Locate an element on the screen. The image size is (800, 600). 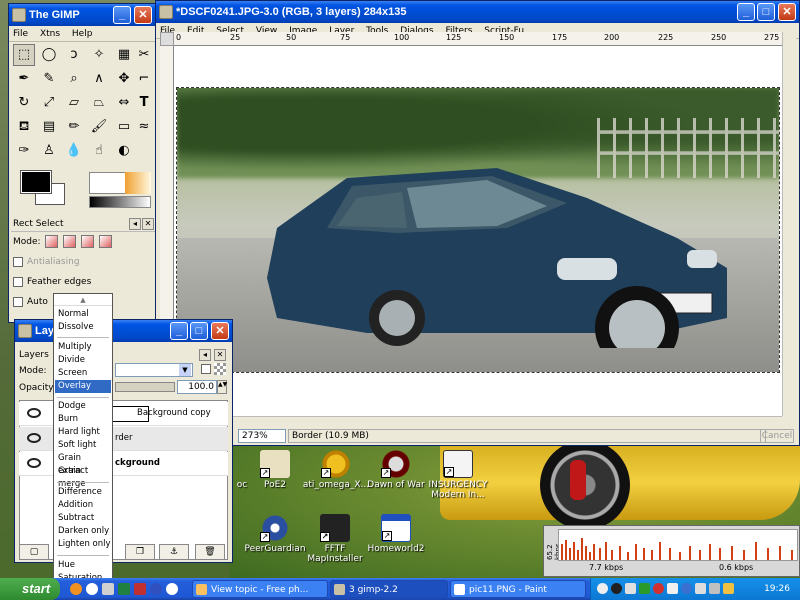
blend-mode-option: Hard light is located at coordinates (83, 432).